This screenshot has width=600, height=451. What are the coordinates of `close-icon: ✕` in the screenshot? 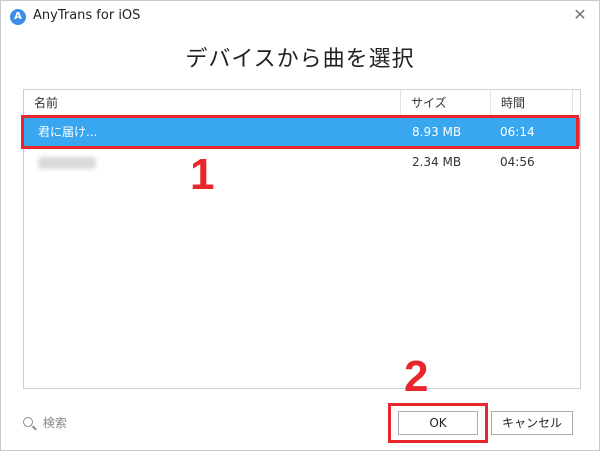 It's located at (580, 15).